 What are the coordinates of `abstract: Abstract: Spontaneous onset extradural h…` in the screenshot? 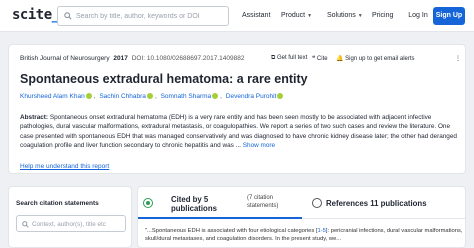 It's located at (240, 131).